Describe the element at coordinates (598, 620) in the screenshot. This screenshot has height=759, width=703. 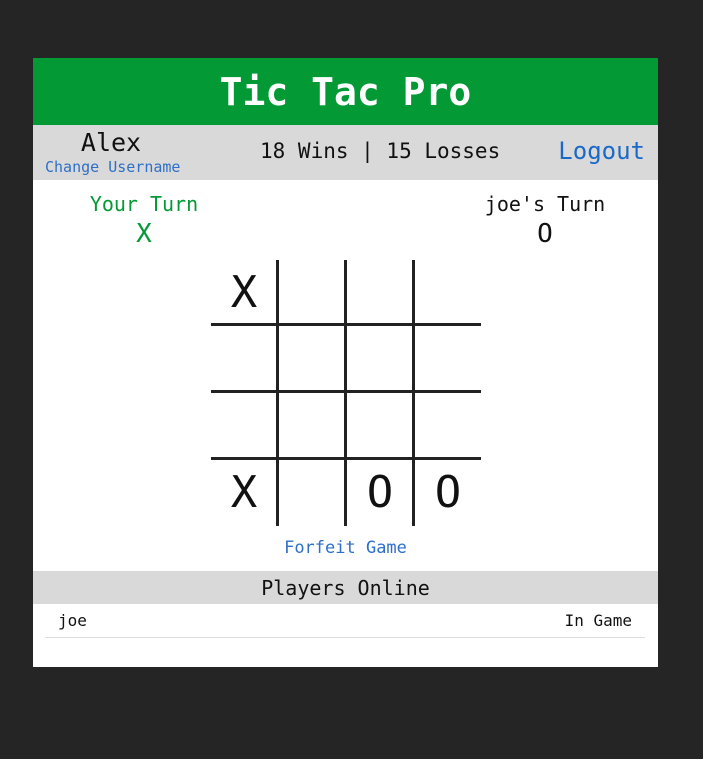
I see `player-status: In Game` at that location.